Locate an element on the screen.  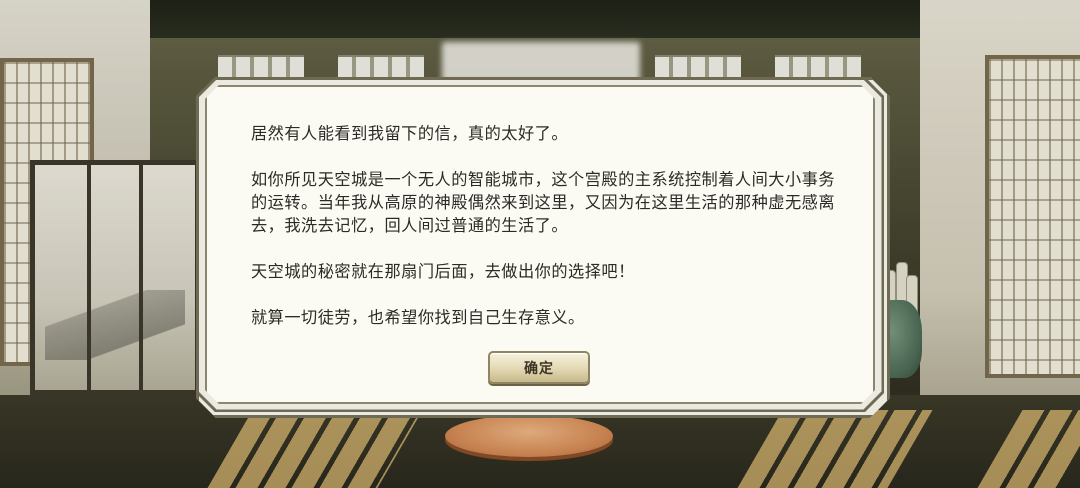
letter-paragraph: 天空城的秘密就在那扇门后面，去做出你的选择吧！ is located at coordinates (443, 271).